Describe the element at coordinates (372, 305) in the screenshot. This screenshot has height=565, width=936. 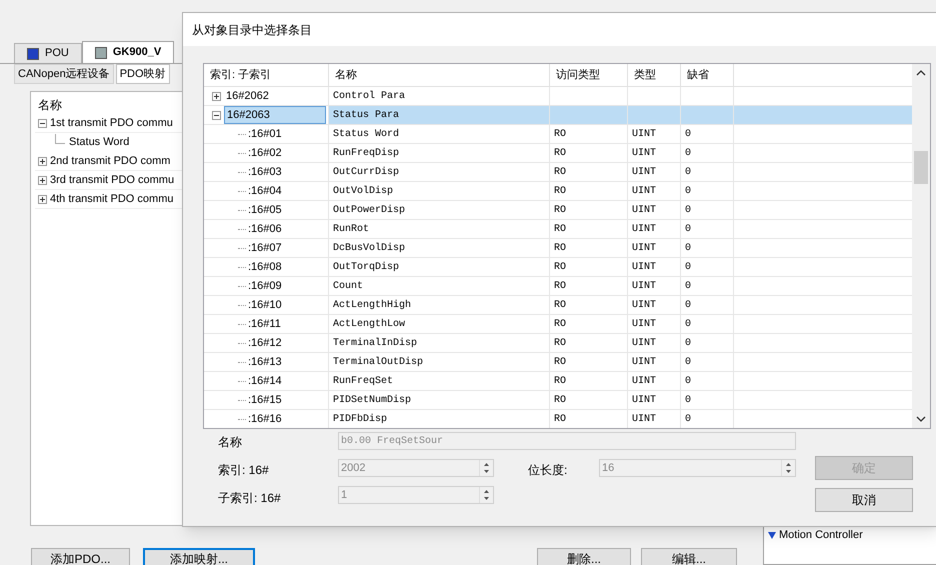
I see `table-cell-text: ActLengthHigh` at that location.